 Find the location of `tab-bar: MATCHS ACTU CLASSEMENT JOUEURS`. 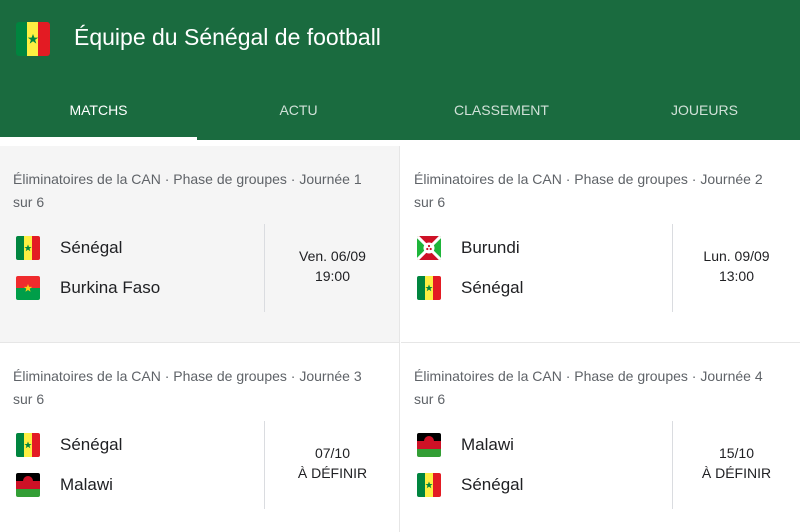

tab-bar: MATCHS ACTU CLASSEMENT JOUEURS is located at coordinates (400, 112).